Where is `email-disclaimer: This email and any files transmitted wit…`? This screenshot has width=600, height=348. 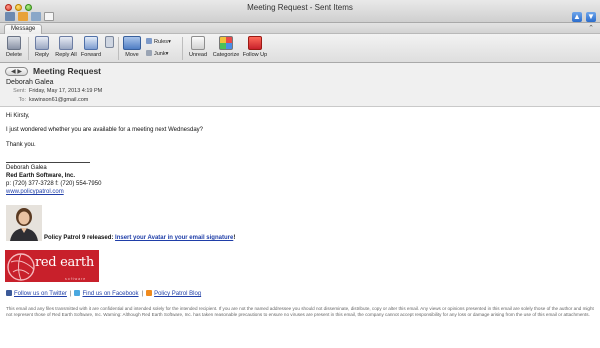
email-disclaimer: This email and any files transmitted wit… is located at coordinates (300, 311).